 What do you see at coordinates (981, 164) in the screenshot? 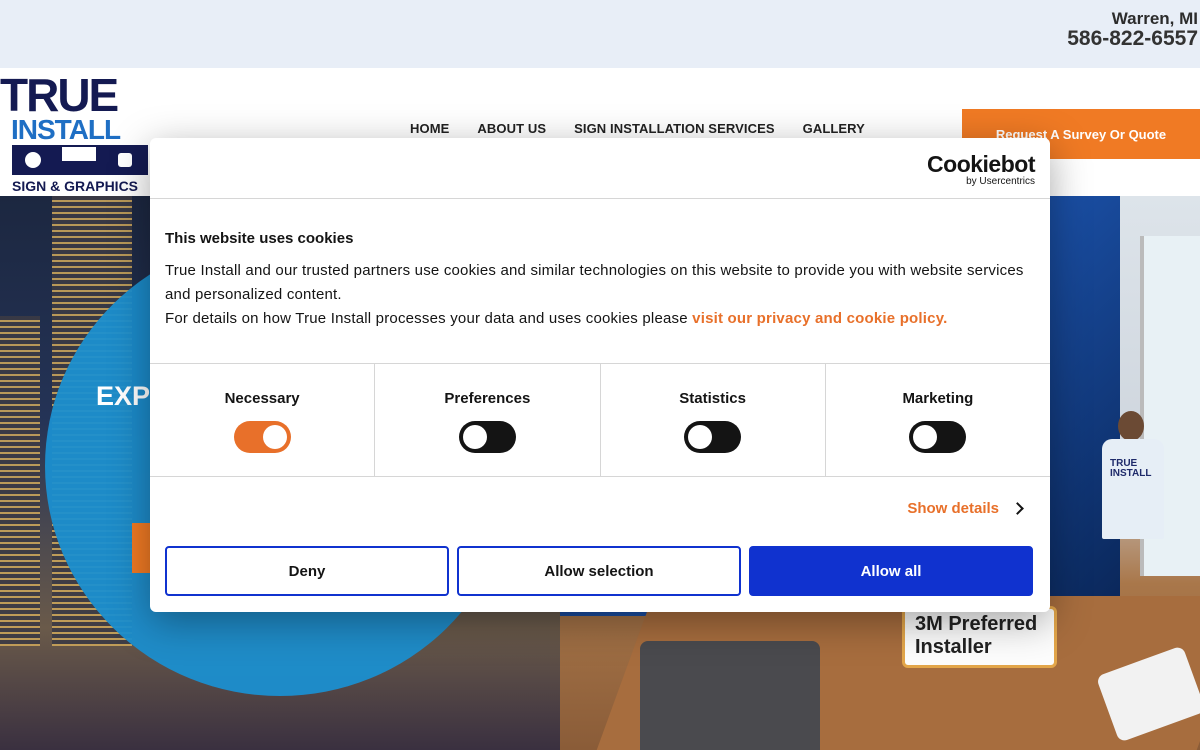
I see `cookiebot-brand: Cookiebot` at bounding box center [981, 164].